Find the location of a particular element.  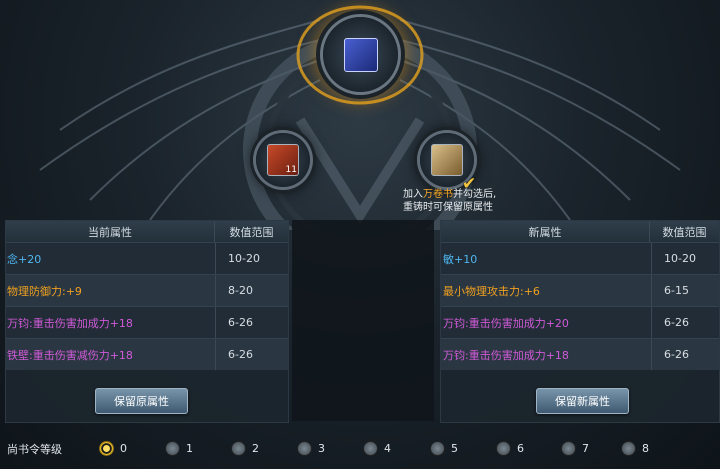

attribute-range: 6-15 is located at coordinates (685, 290).